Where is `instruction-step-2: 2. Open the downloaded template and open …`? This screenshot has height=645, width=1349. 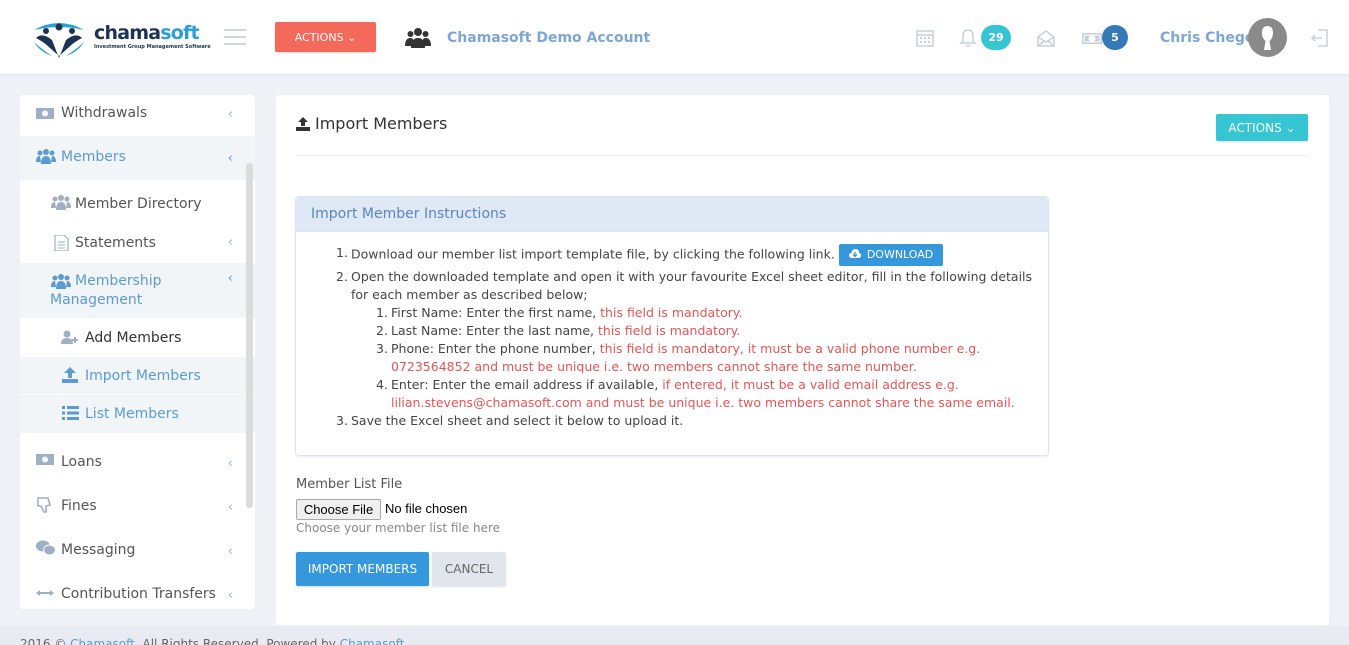
instruction-step-2: 2. Open the downloaded template and open … is located at coordinates (692, 340).